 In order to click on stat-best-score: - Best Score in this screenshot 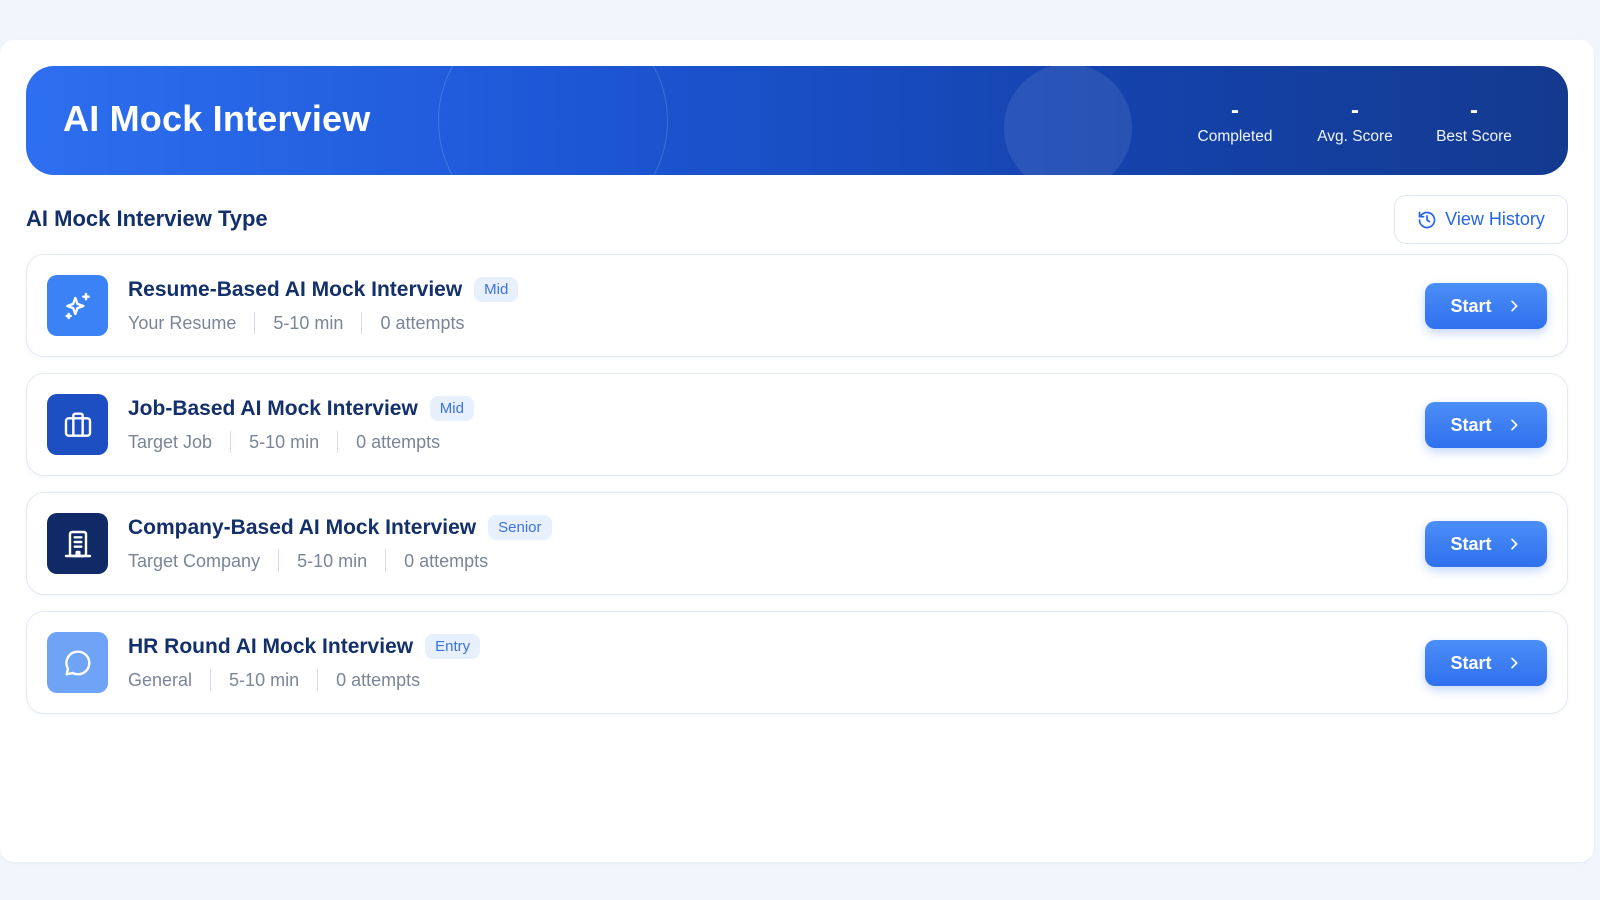, I will do `click(1474, 121)`.